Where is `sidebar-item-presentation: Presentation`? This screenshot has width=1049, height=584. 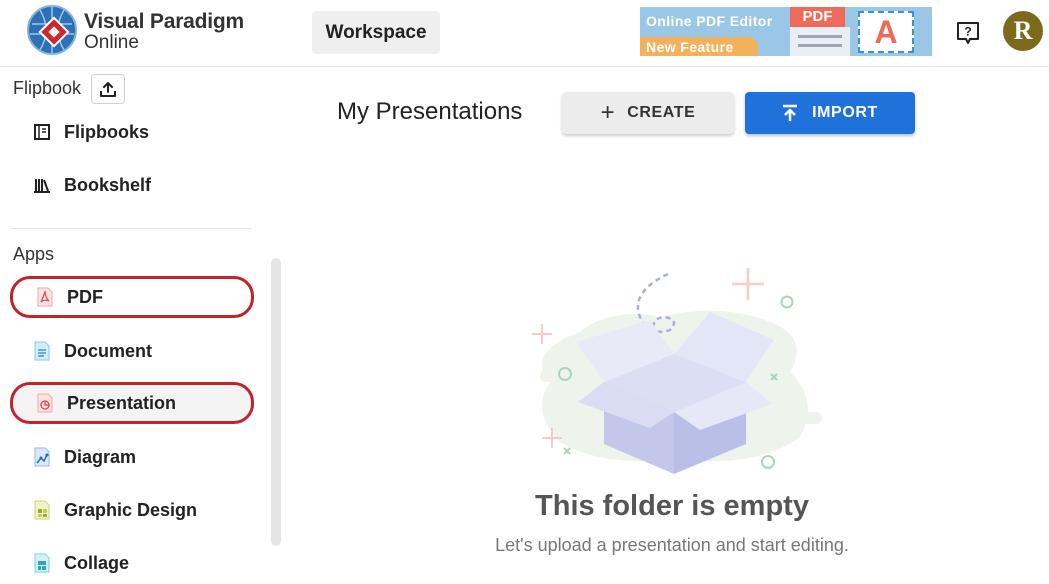
sidebar-item-presentation: Presentation is located at coordinates (132, 403).